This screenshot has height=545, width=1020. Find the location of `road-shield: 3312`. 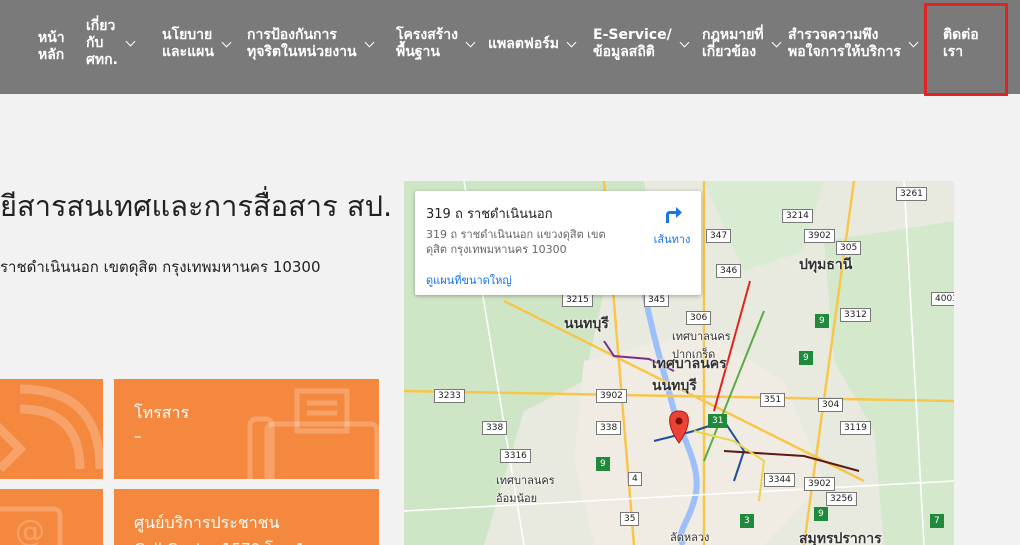

road-shield: 3312 is located at coordinates (855, 315).